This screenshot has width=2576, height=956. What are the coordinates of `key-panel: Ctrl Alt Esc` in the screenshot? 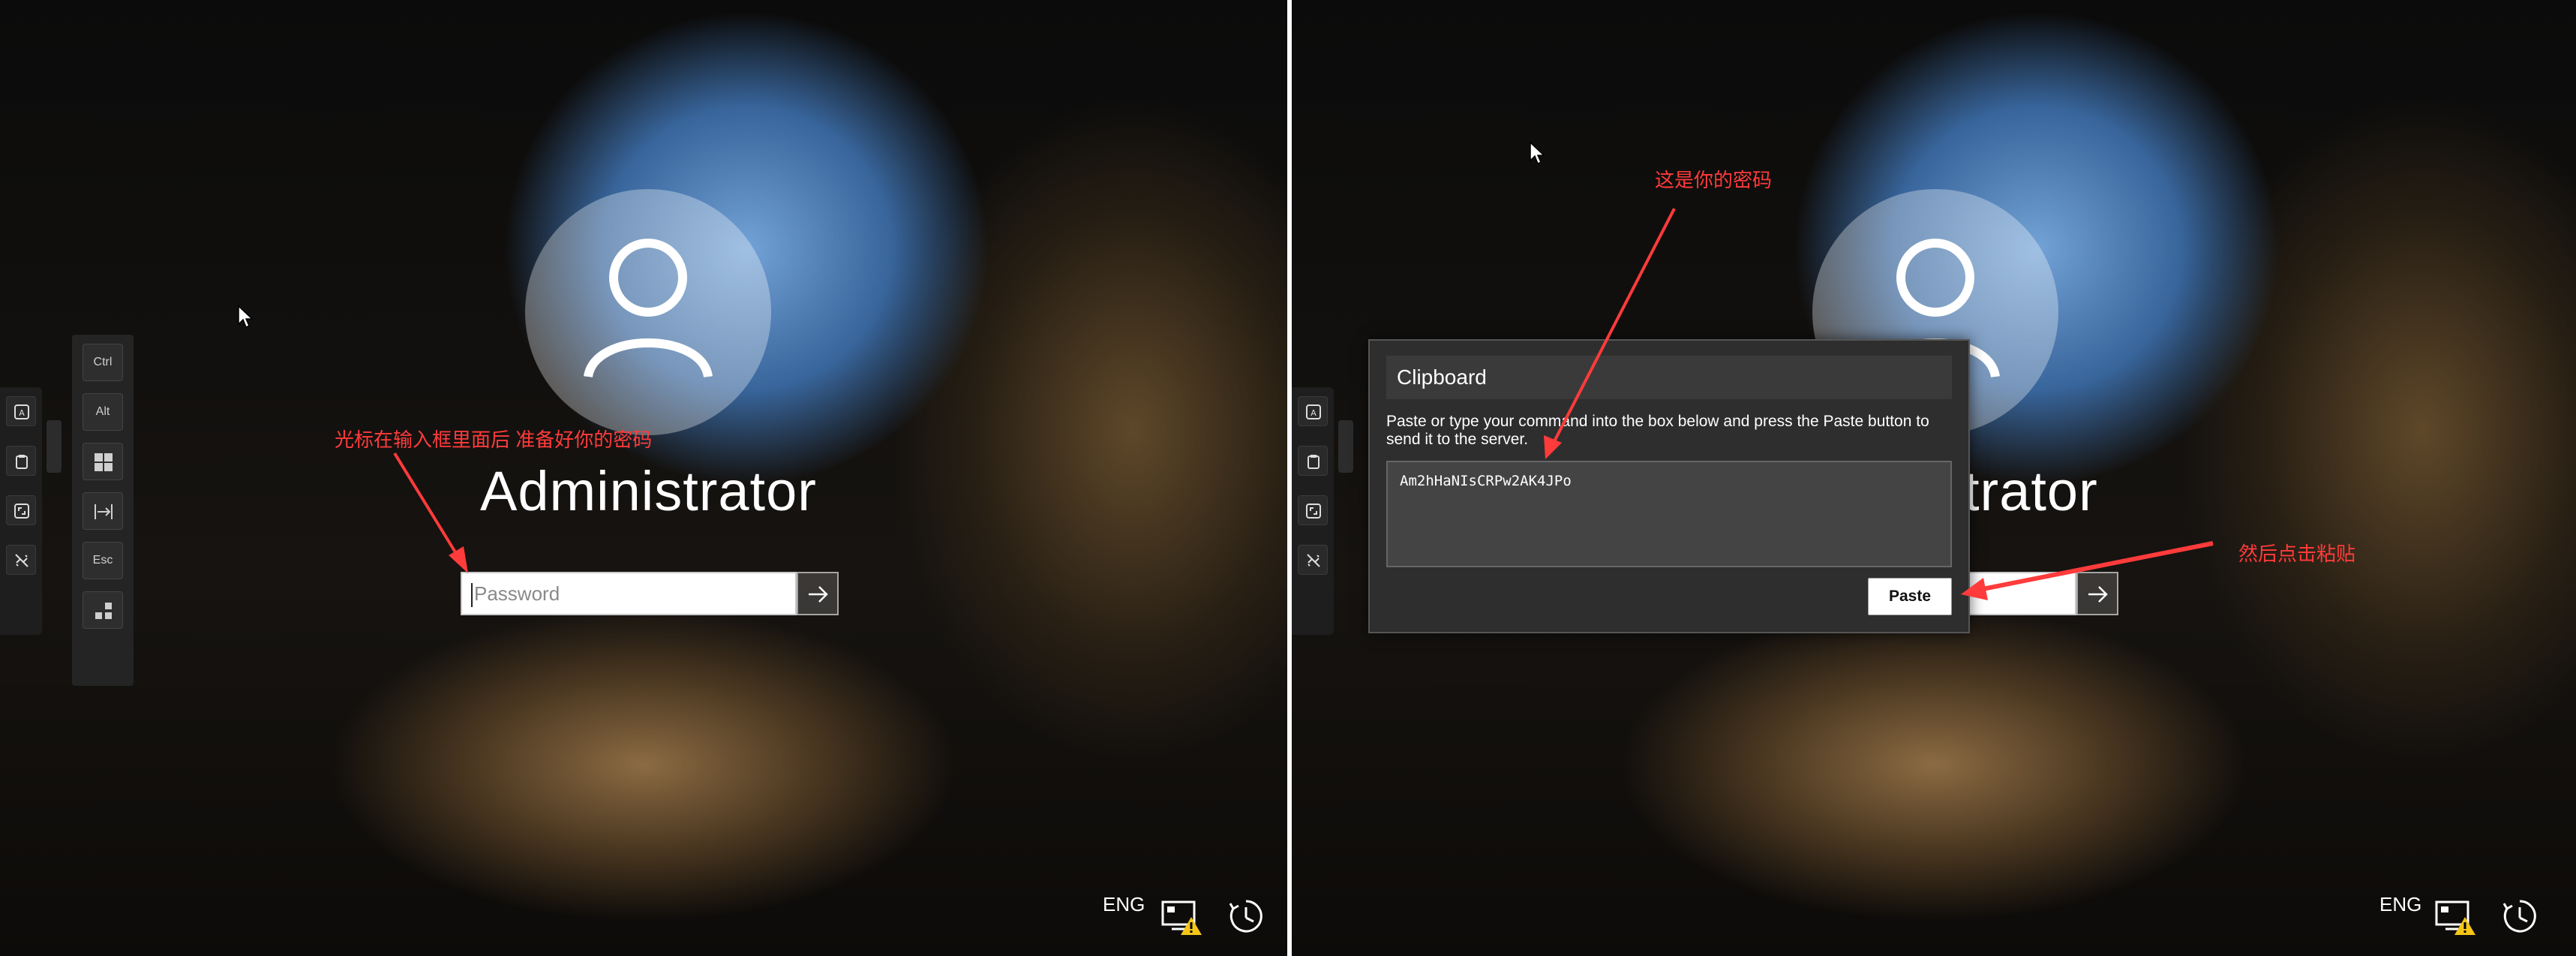 It's located at (103, 511).